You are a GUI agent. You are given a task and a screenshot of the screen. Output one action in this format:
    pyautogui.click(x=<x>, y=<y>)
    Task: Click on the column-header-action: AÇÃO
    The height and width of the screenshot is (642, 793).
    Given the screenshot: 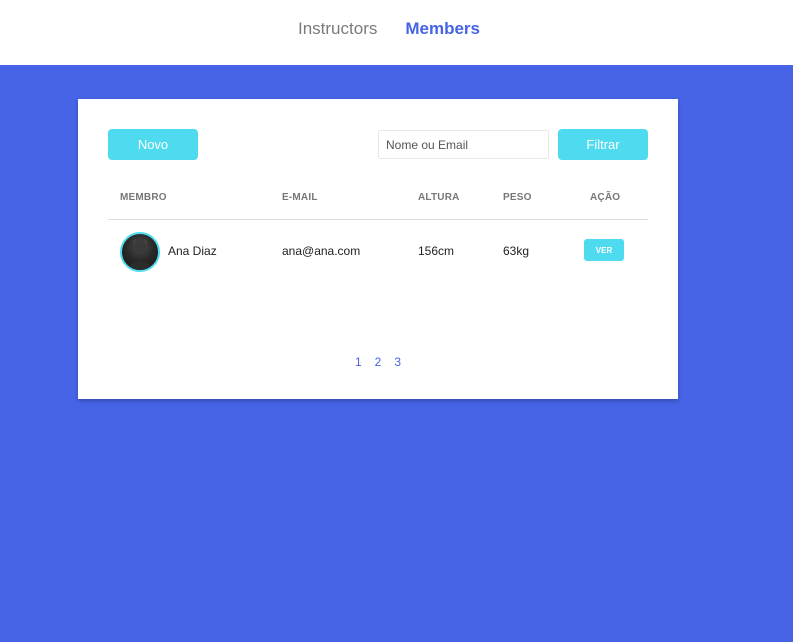 What is the action you would take?
    pyautogui.click(x=605, y=197)
    